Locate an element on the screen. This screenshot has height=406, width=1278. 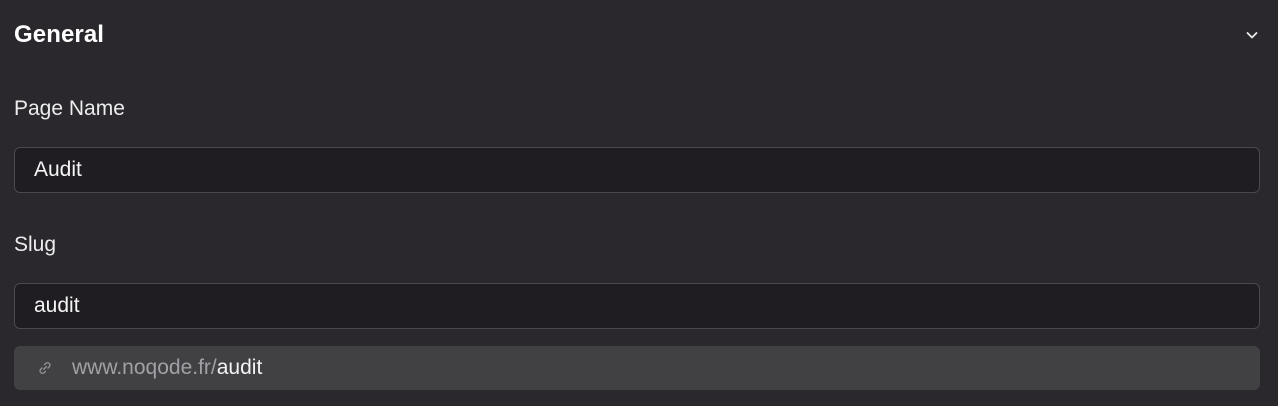
slug-label: Slug is located at coordinates (35, 244).